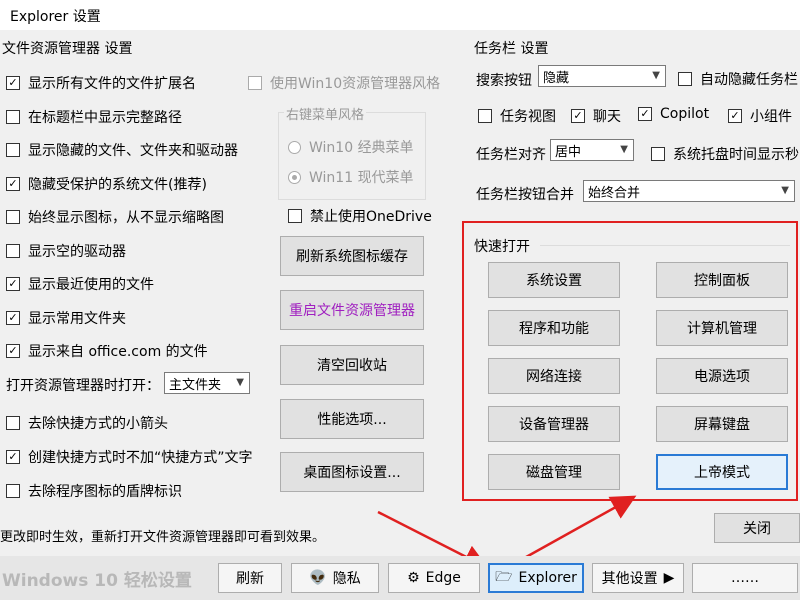 The width and height of the screenshot is (800, 600). Describe the element at coordinates (669, 578) in the screenshot. I see `play-icon: ▶` at that location.